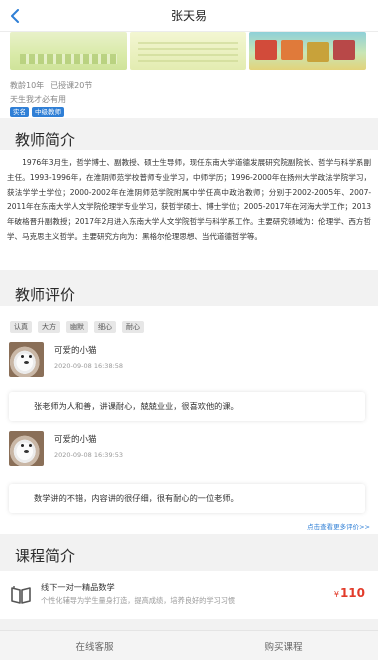  I want to click on teaching-years: 教龄10年, so click(27, 85).